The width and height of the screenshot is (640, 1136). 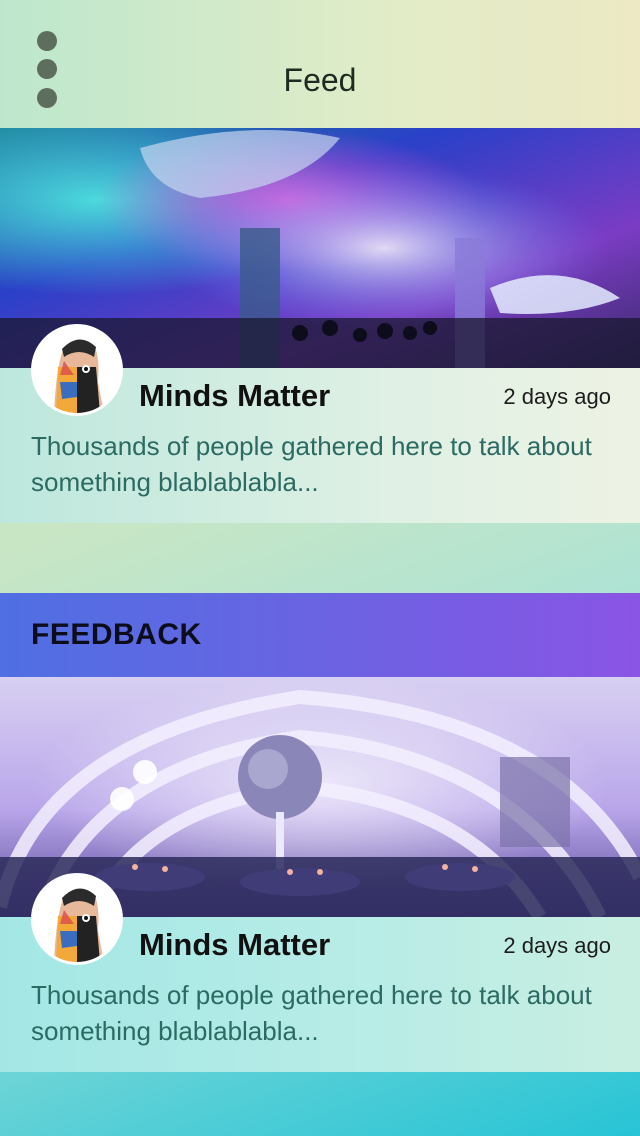 What do you see at coordinates (116, 634) in the screenshot?
I see `section-title: FEEDBACK` at bounding box center [116, 634].